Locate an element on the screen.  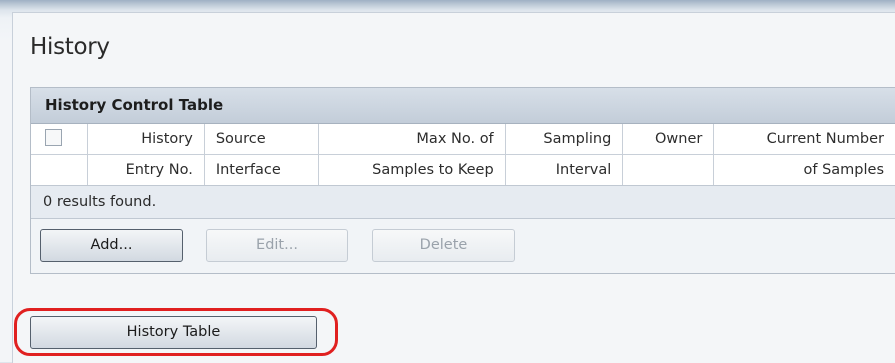
col-history-entry-line1: History is located at coordinates (146, 139).